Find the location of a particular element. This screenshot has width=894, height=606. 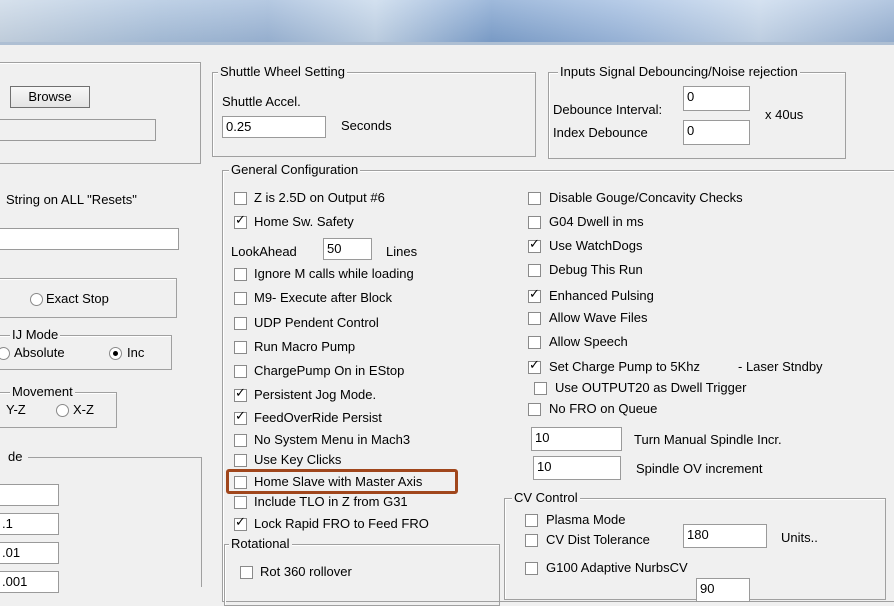

no-fro-label: No FRO on Queue is located at coordinates (603, 408).